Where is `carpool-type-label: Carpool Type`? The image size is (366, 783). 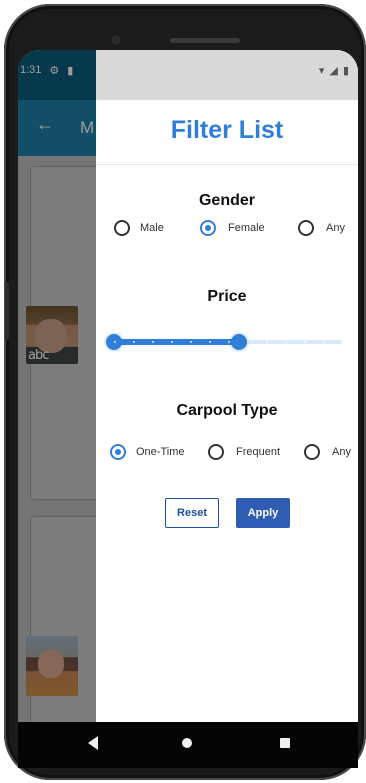 carpool-type-label: Carpool Type is located at coordinates (227, 410).